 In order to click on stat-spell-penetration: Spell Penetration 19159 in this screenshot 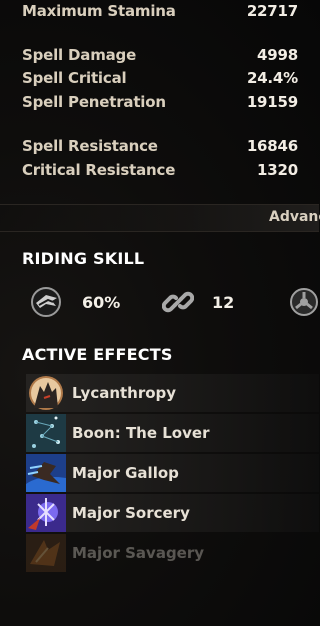, I will do `click(160, 102)`.